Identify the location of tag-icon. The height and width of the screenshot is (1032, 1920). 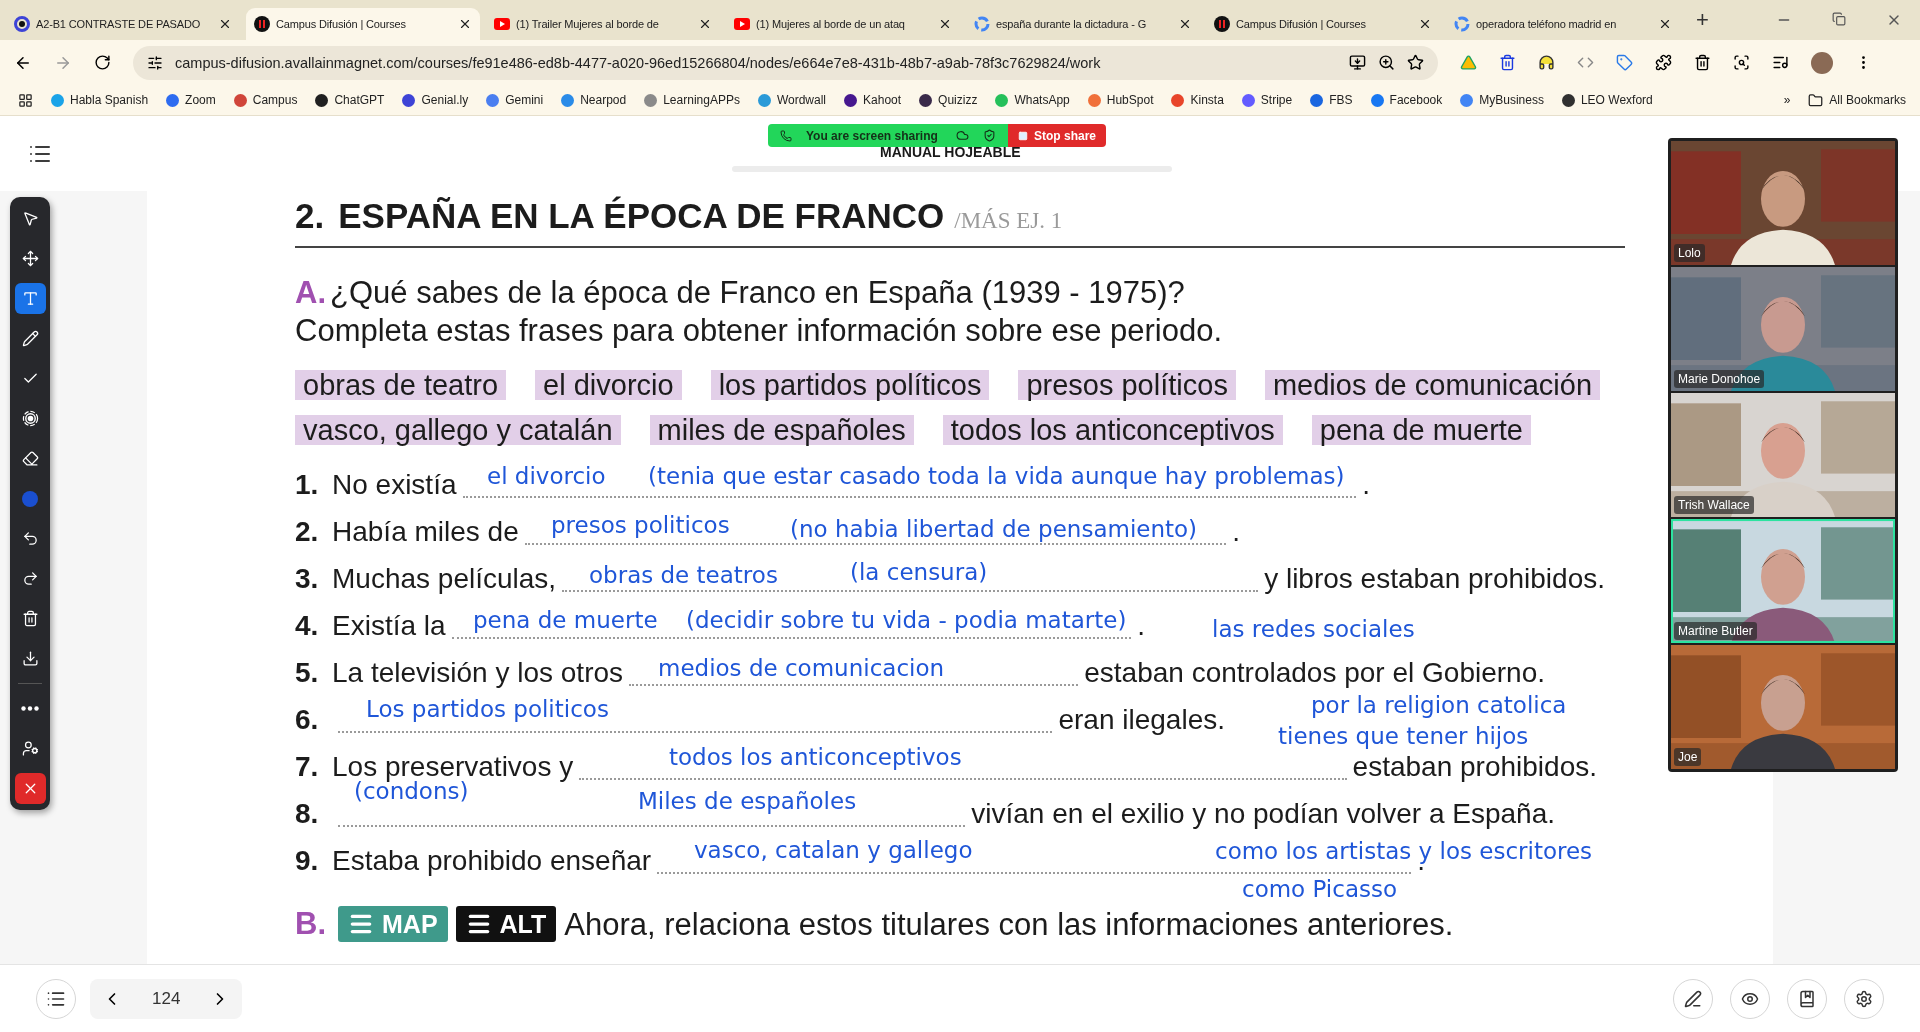
(1624, 62).